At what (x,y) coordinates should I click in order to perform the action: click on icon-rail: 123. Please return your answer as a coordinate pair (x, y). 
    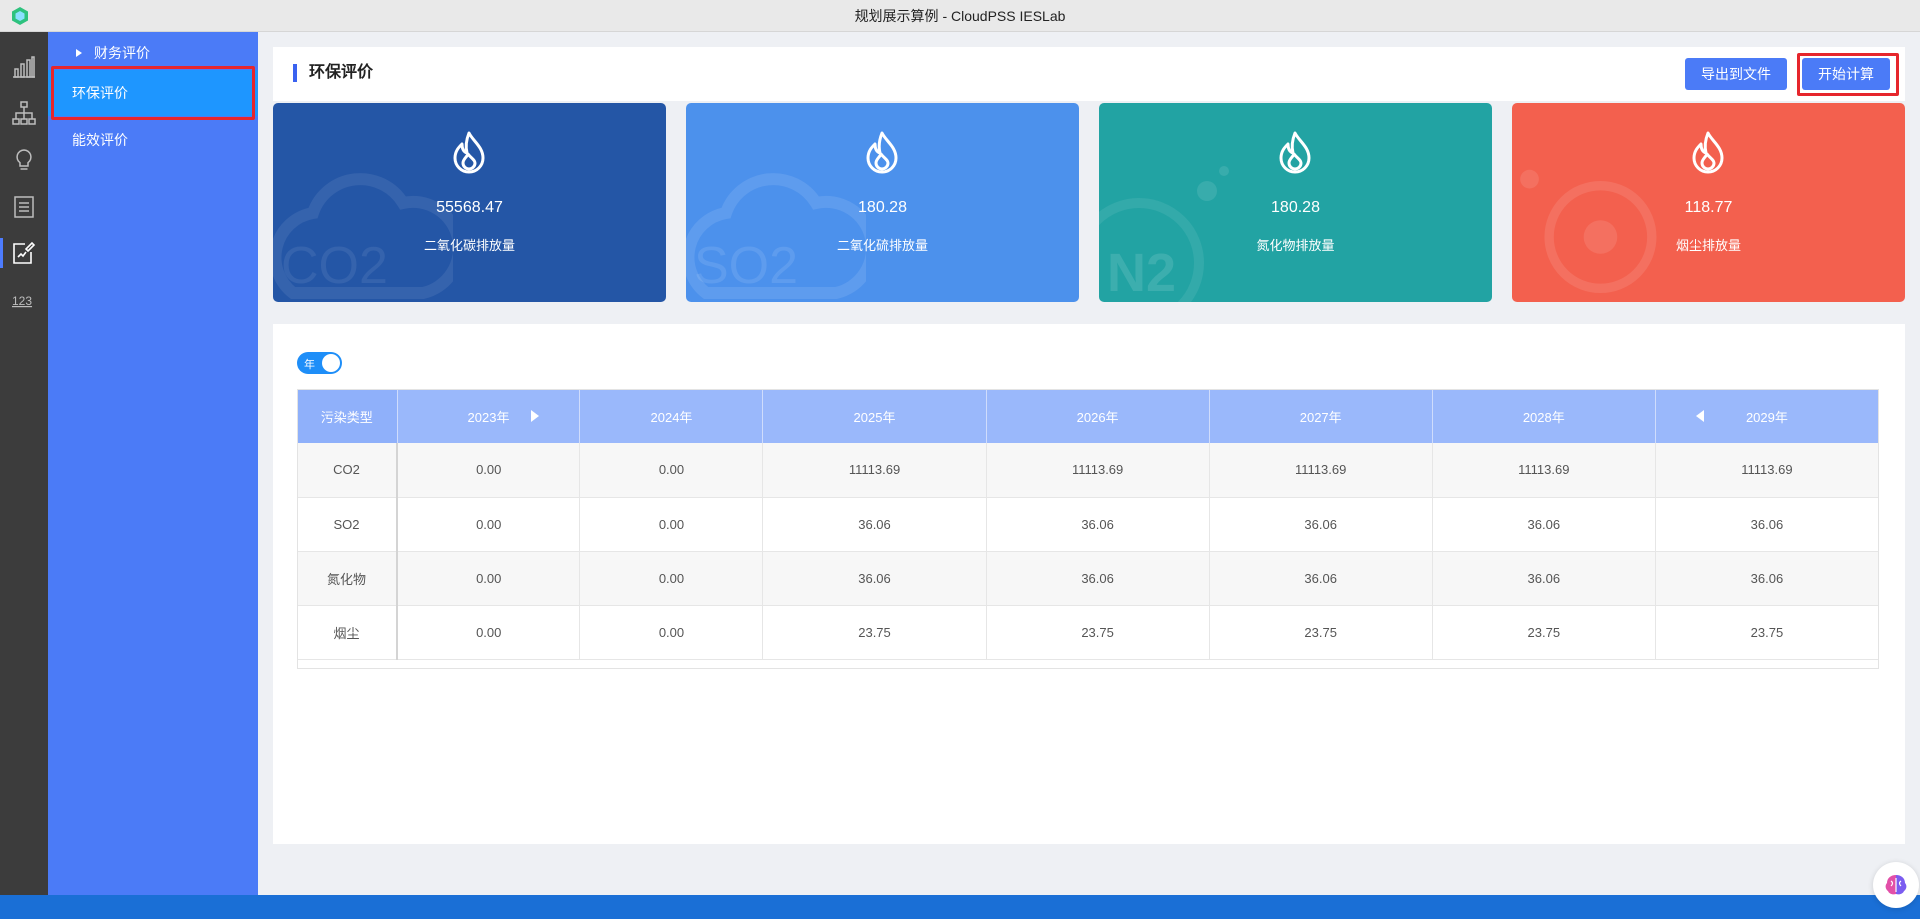
    Looking at the image, I should click on (24, 463).